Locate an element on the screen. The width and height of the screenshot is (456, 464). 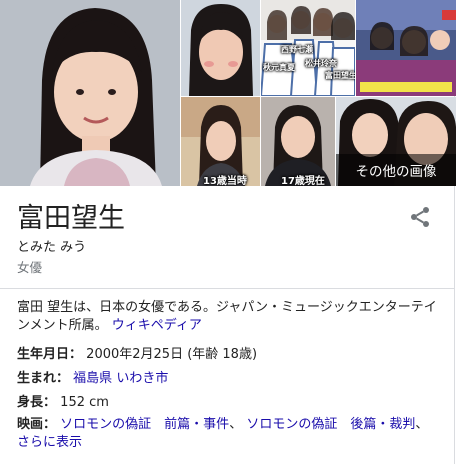
fact-label: 映画 is located at coordinates (30, 424).